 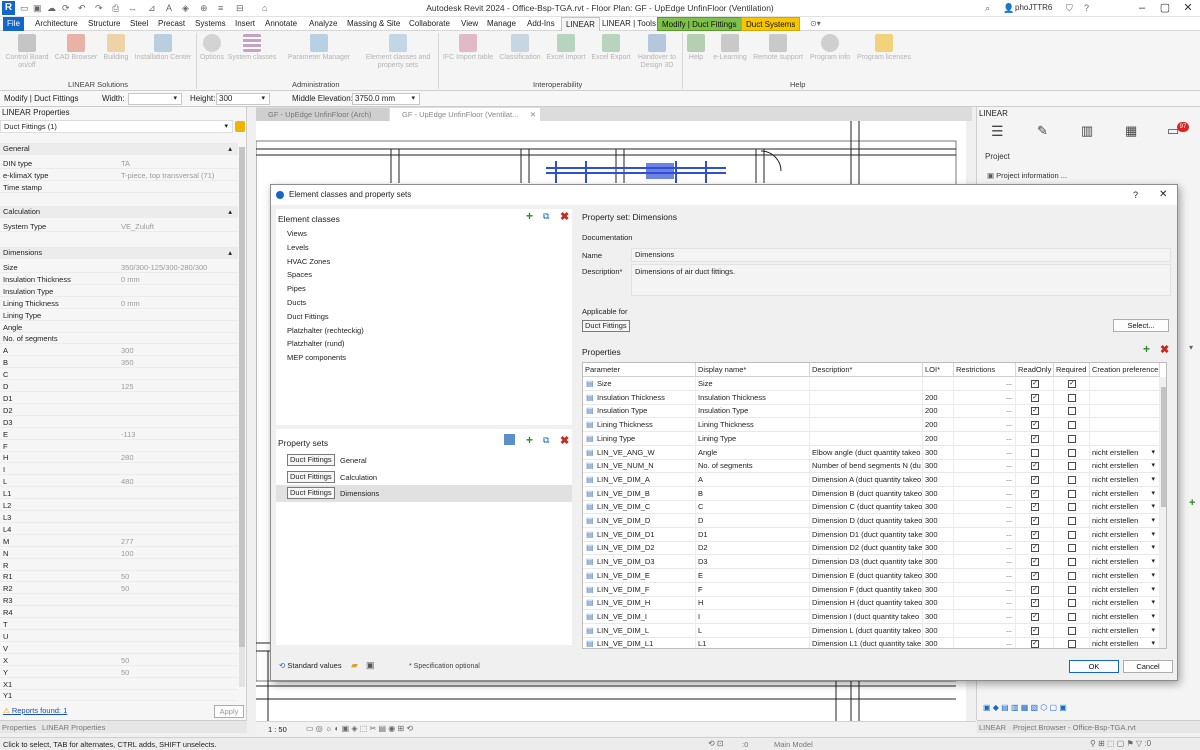 I want to click on table-row: ▤ Lining Type Lining Type 200... ✓, so click(x=872, y=438).